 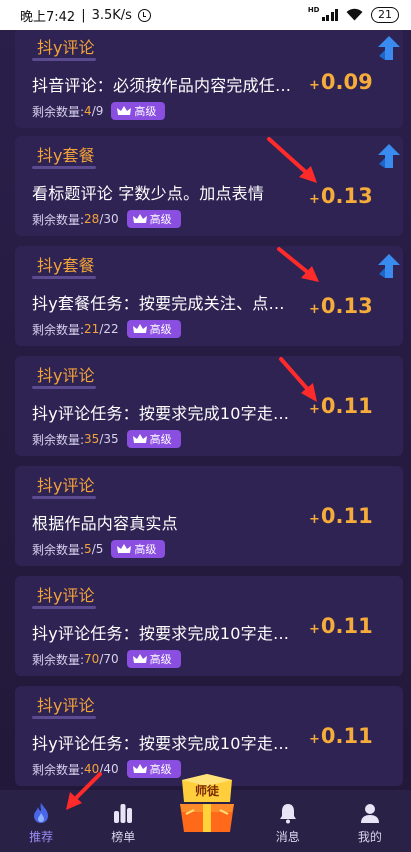 What do you see at coordinates (144, 15) in the screenshot?
I see `alarm-icon` at bounding box center [144, 15].